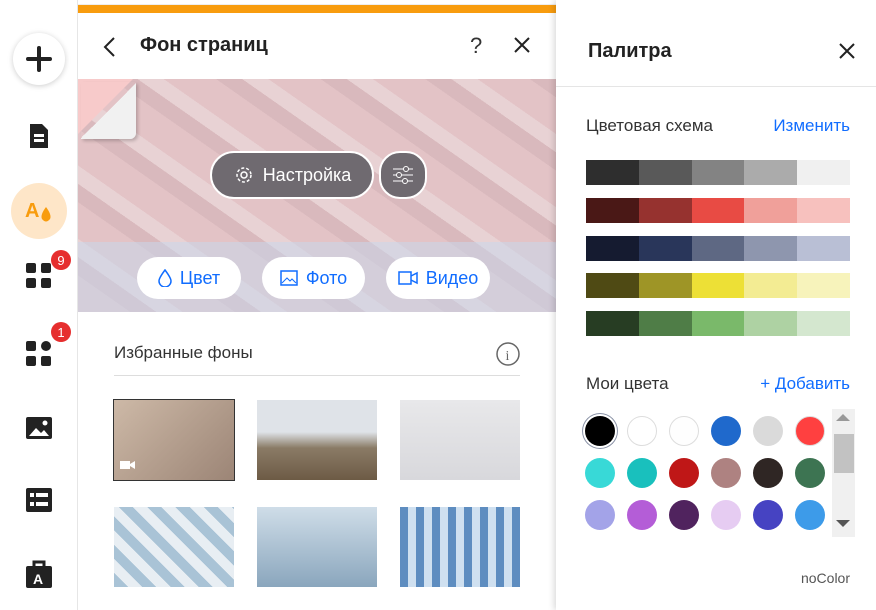  What do you see at coordinates (38, 579) in the screenshot?
I see `svg-text: A` at bounding box center [38, 579].